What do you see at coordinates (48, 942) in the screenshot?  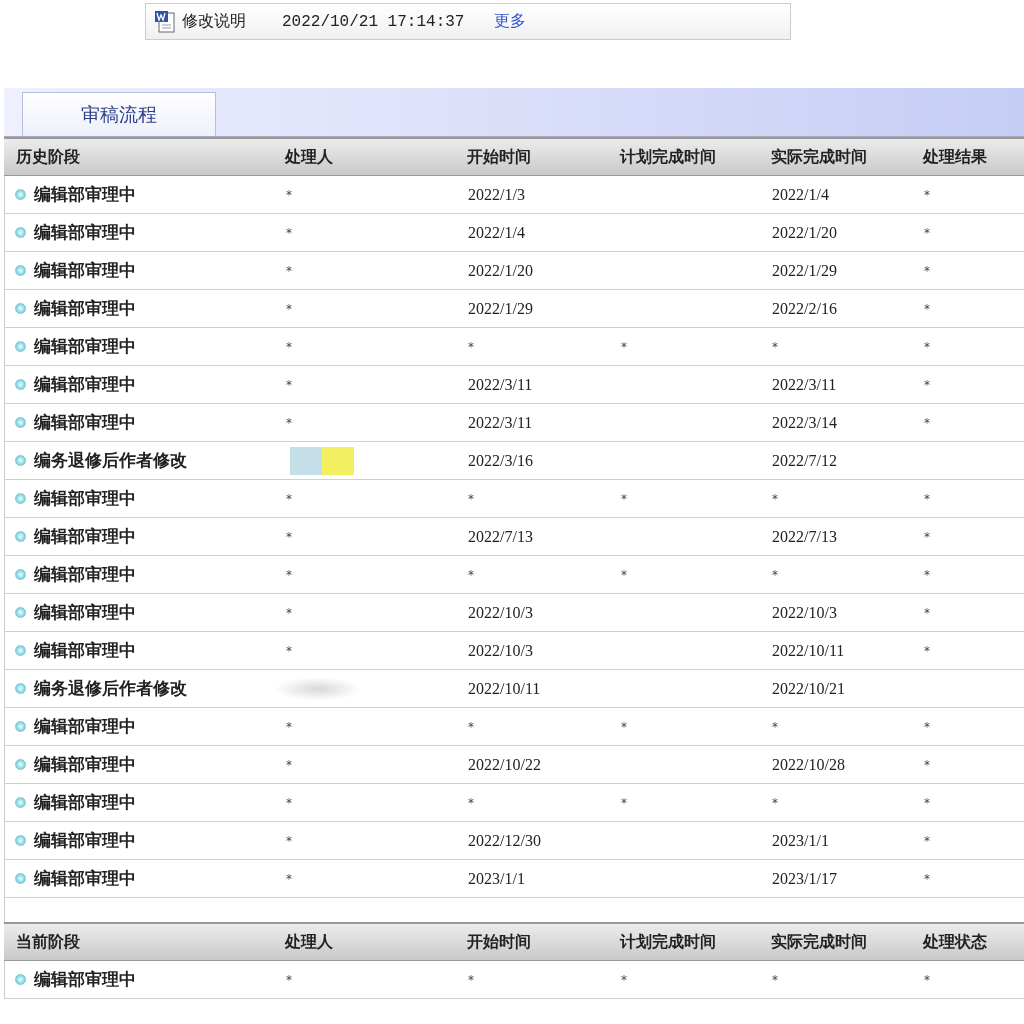 I see `column-header: 当前阶段` at bounding box center [48, 942].